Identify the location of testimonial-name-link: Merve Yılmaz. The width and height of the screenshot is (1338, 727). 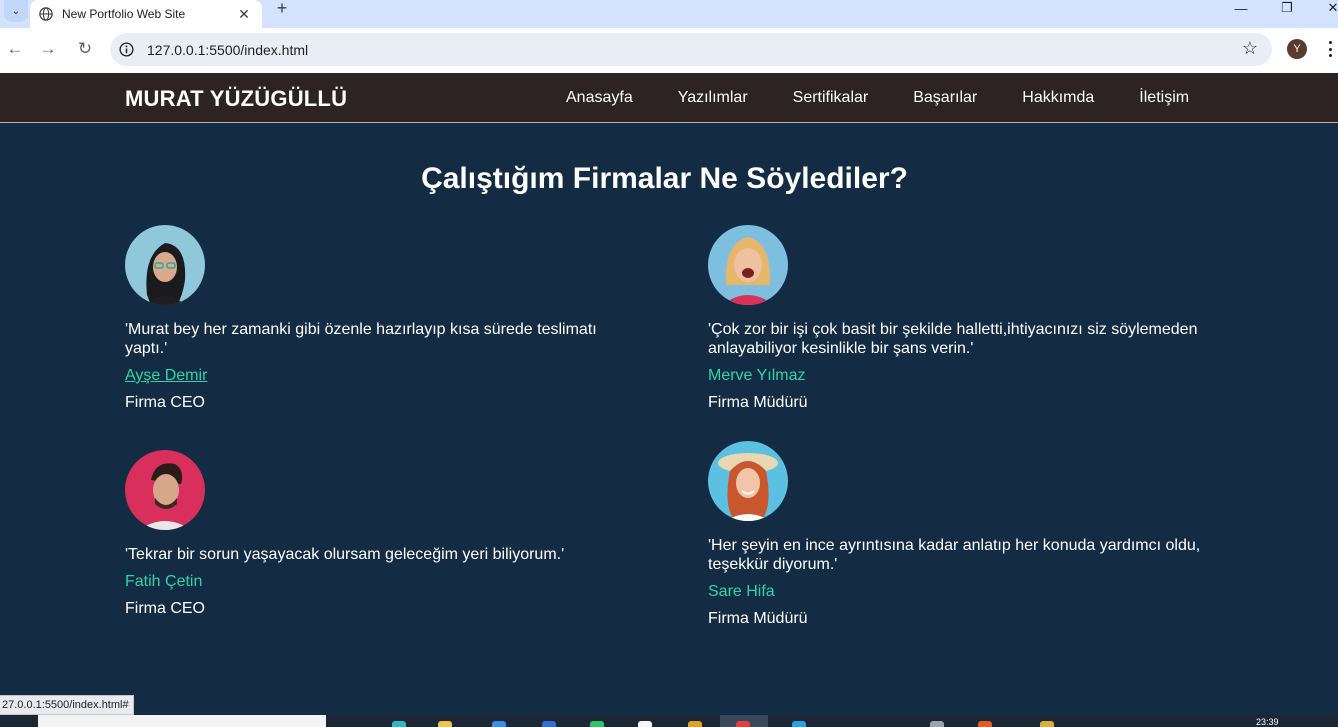
(757, 376).